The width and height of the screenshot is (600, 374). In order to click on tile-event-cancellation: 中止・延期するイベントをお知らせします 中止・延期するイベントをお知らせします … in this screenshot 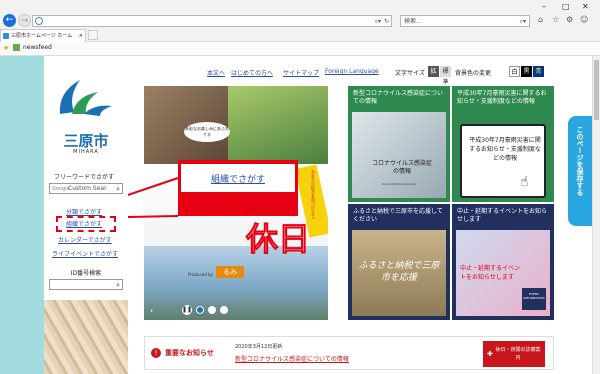, I will do `click(503, 262)`.